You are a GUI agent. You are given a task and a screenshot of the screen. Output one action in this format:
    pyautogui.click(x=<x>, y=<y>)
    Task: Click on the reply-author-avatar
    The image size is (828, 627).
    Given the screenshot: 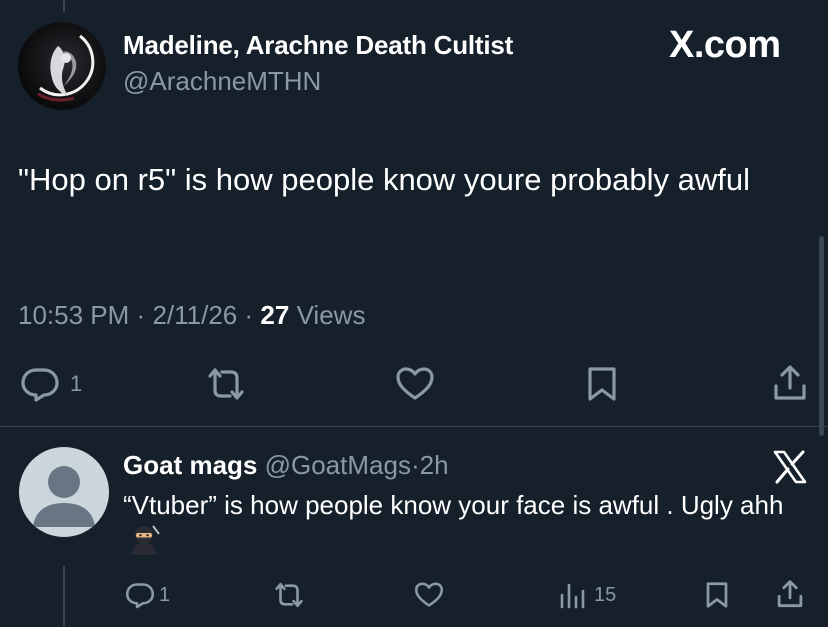 What is the action you would take?
    pyautogui.click(x=64, y=492)
    